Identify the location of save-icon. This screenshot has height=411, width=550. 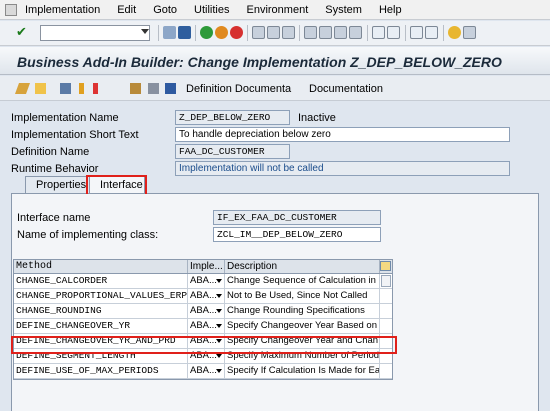
(184, 32).